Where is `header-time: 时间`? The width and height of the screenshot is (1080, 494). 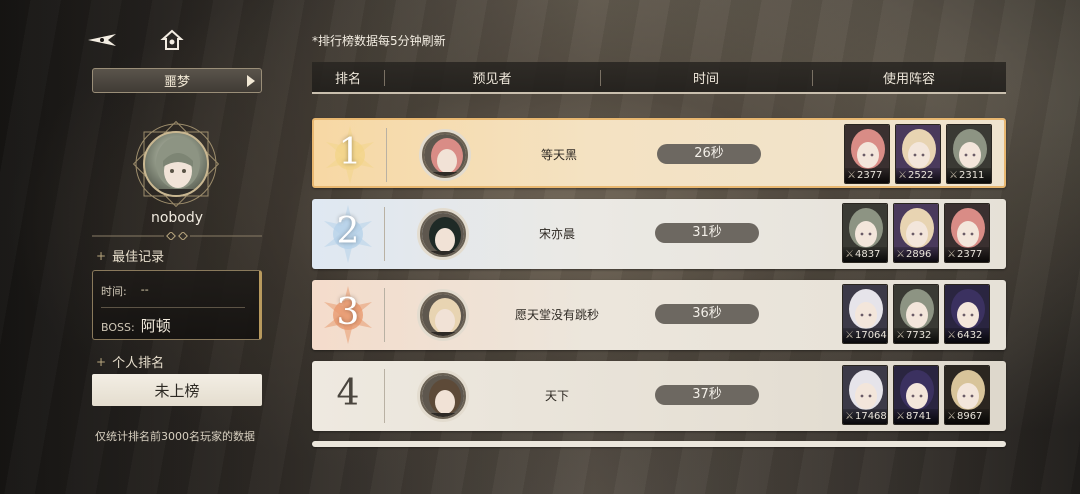 header-time: 时间 is located at coordinates (705, 79).